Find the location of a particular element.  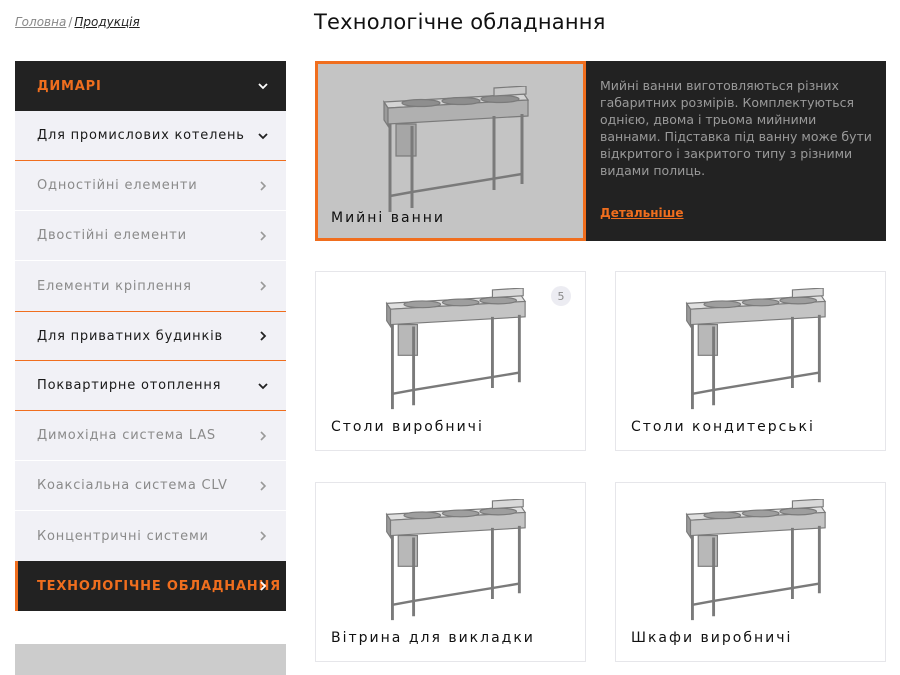

product-card: Вітрина для викладки is located at coordinates (450, 572).